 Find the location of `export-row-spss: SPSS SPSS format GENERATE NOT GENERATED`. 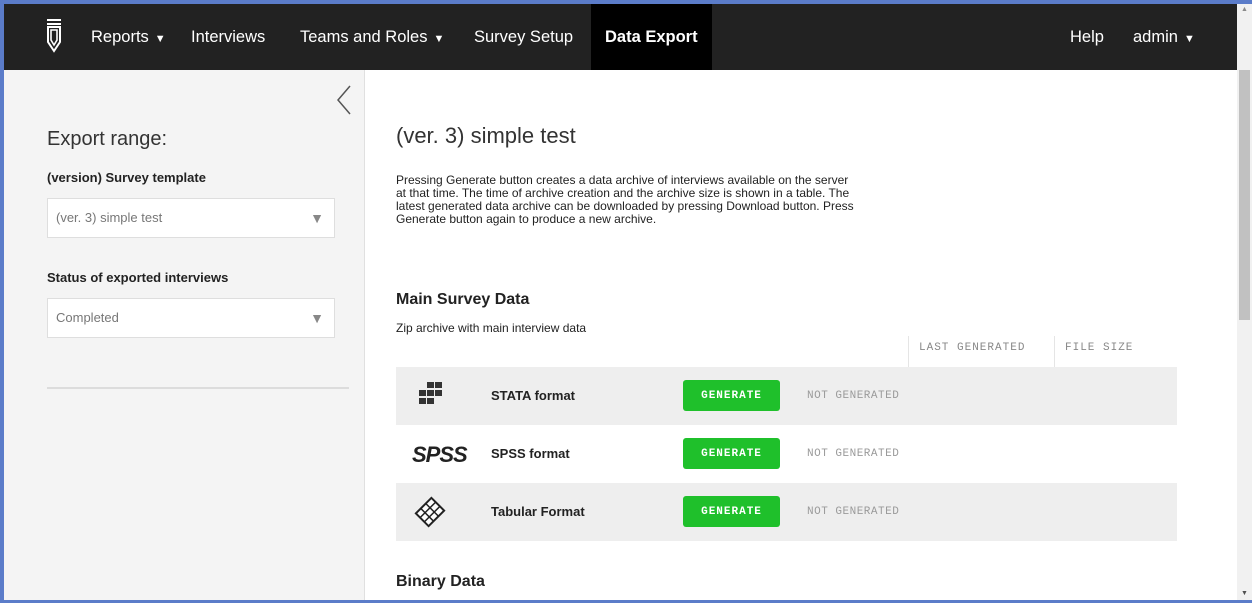

export-row-spss: SPSS SPSS format GENERATE NOT GENERATED is located at coordinates (786, 454).